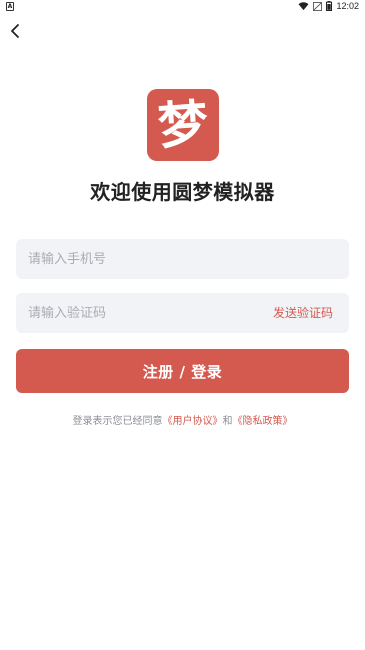  Describe the element at coordinates (182, 7) in the screenshot. I see `status-bar: A 12:02` at that location.